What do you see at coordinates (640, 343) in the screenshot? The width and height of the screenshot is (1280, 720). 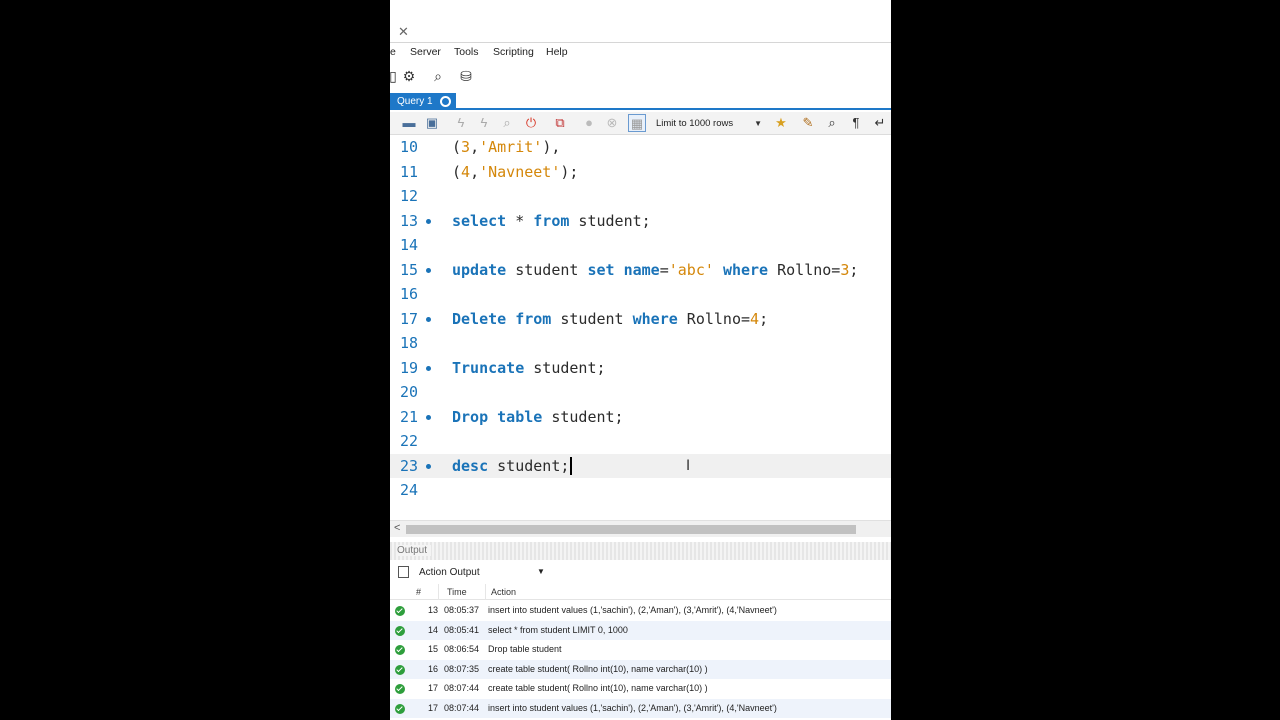 I see `code-line: 18` at bounding box center [640, 343].